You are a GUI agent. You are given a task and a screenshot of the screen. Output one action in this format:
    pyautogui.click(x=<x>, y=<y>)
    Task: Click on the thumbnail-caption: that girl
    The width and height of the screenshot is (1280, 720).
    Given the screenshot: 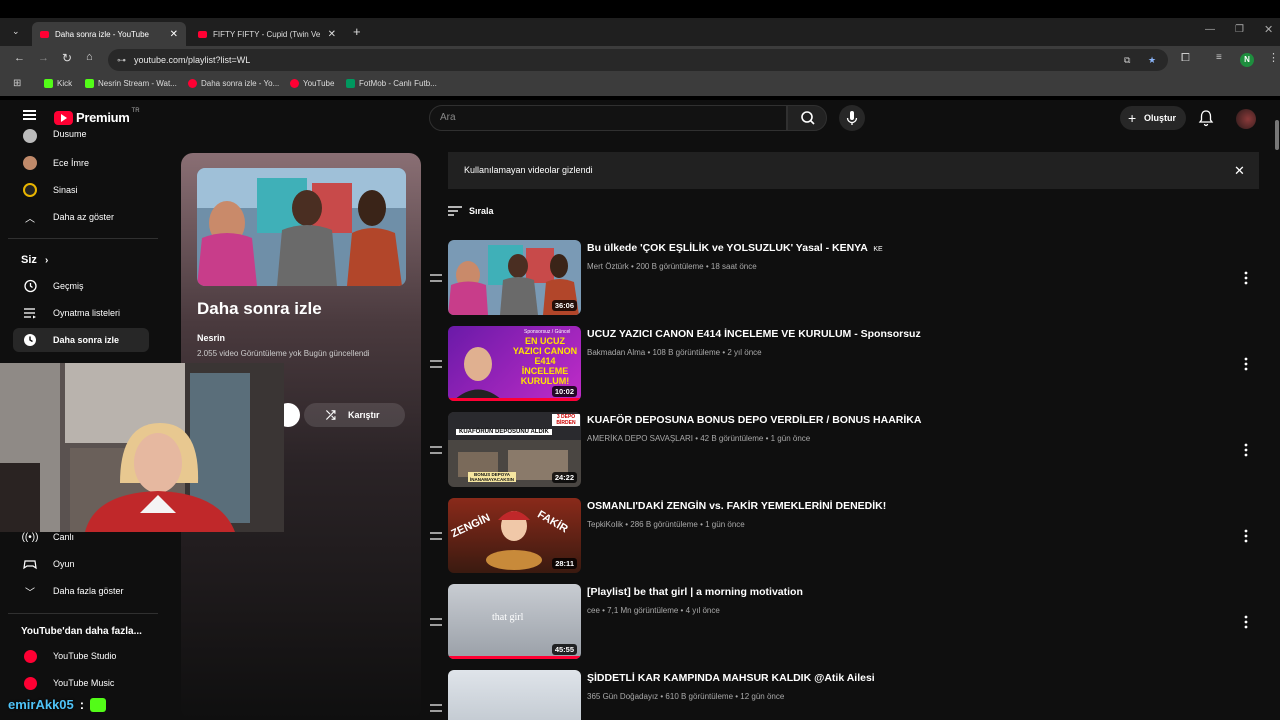 What is the action you would take?
    pyautogui.click(x=508, y=617)
    